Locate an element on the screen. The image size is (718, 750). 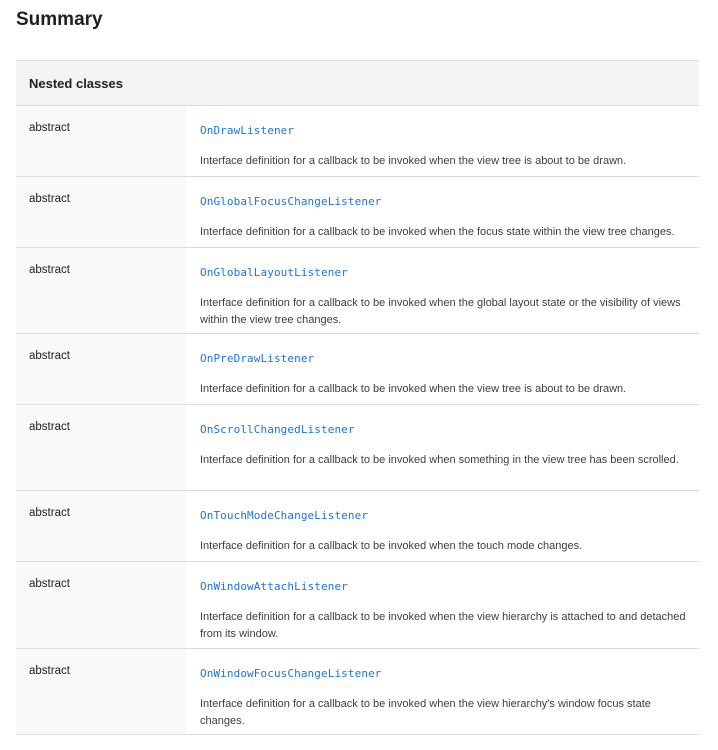
class-link-onpredrawlistener: OnPreDrawListener is located at coordinates (257, 359).